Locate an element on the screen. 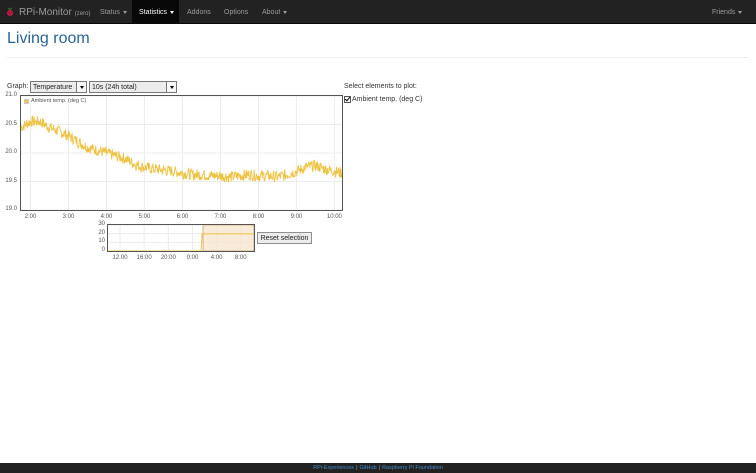  range-select-dropdown-button is located at coordinates (171, 87).